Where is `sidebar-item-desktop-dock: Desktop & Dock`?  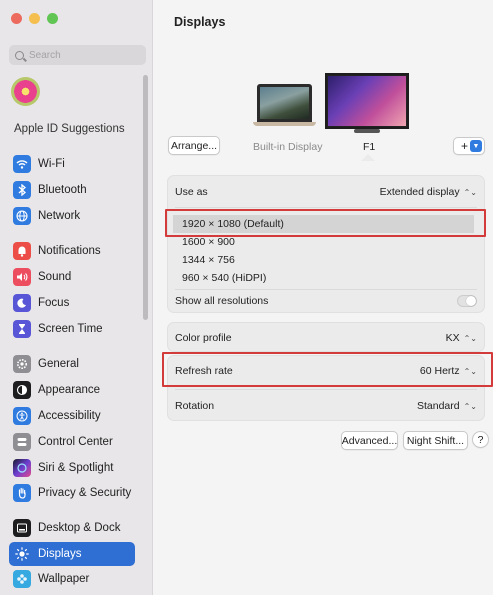
sidebar-item-desktop-dock: Desktop & Dock is located at coordinates (72, 528).